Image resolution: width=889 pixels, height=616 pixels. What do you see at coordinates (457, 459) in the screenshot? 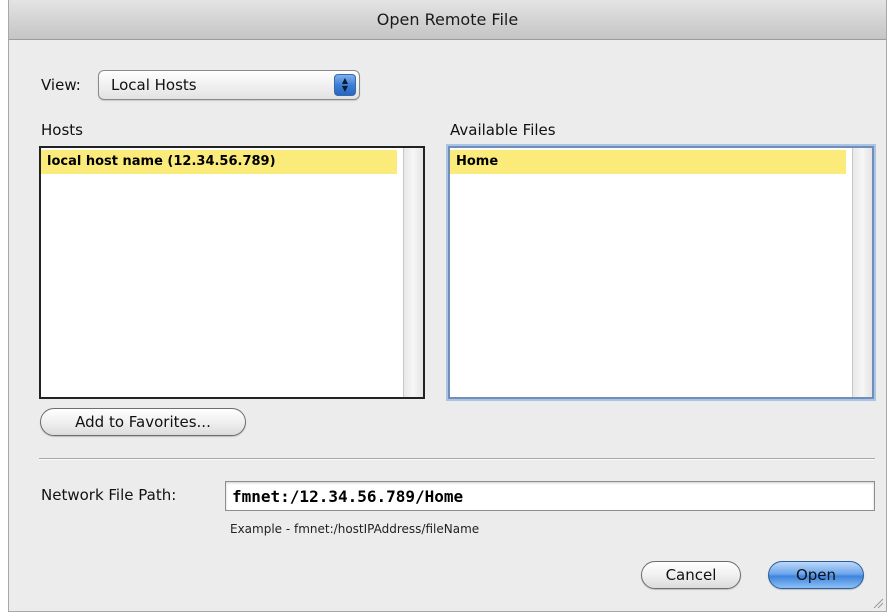
I see `separator` at bounding box center [457, 459].